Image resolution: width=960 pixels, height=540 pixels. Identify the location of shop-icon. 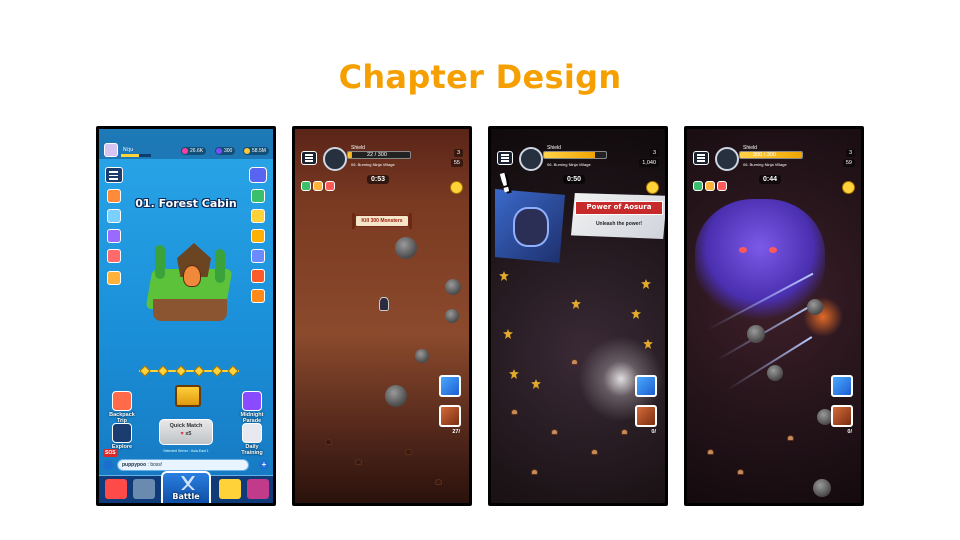
(114, 278).